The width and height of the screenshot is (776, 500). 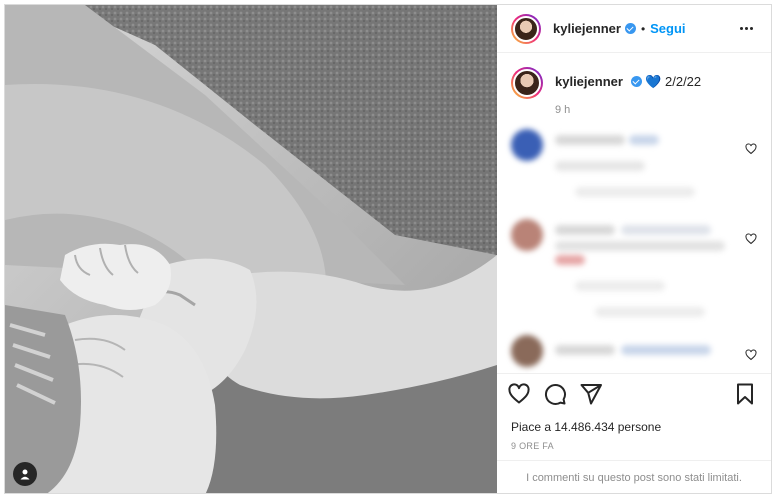 What do you see at coordinates (563, 110) in the screenshot?
I see `caption-time: 9 h` at bounding box center [563, 110].